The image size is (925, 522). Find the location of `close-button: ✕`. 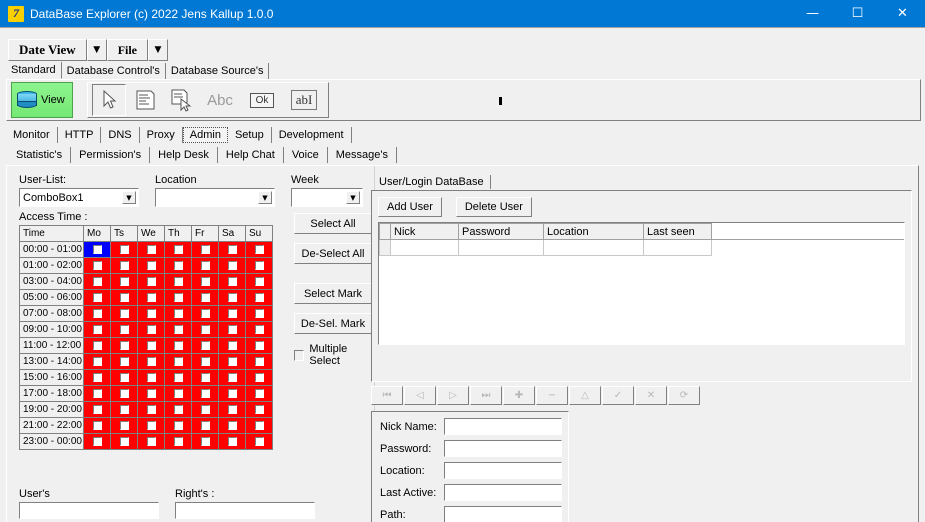

close-button: ✕ is located at coordinates (902, 13).